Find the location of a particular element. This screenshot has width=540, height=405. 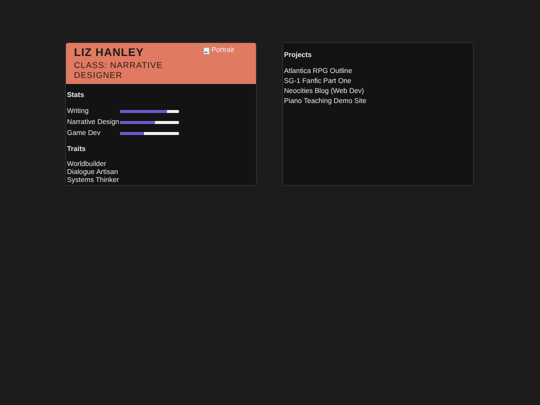

profile-class: CLASS: NARRATIVE DESIGNER is located at coordinates (119, 70).